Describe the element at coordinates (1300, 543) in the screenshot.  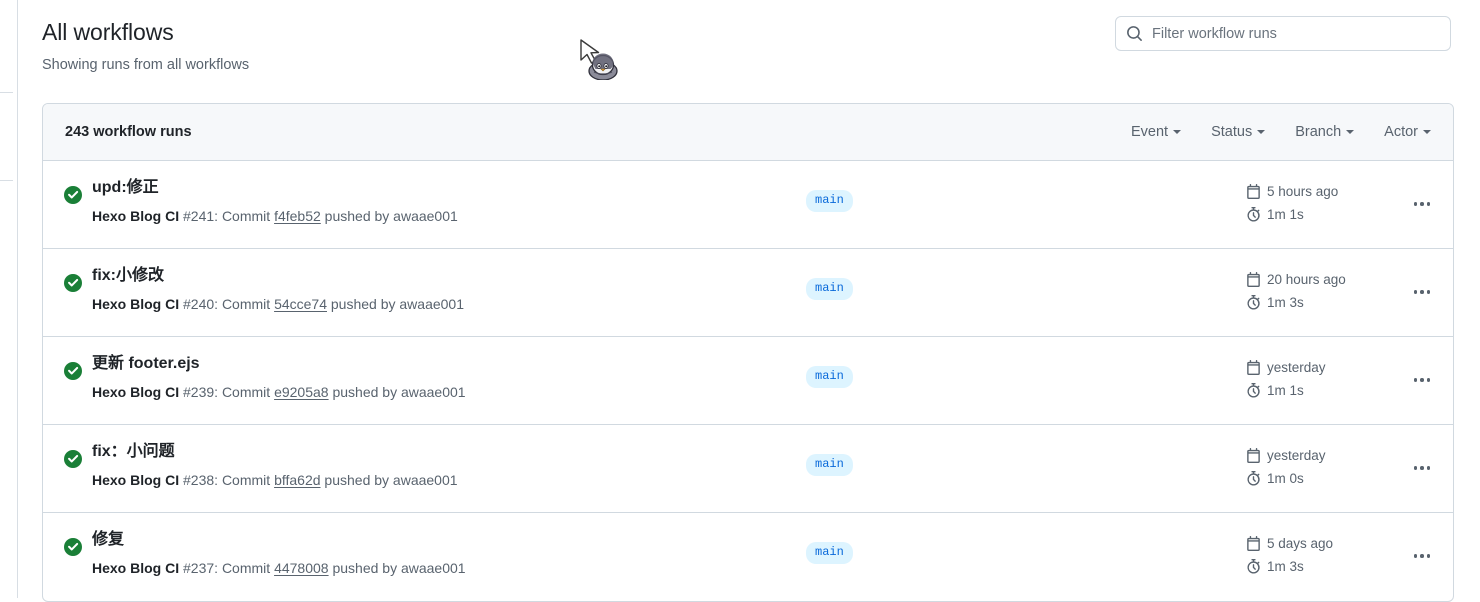
I see `run-age-label: 5 days ago` at that location.